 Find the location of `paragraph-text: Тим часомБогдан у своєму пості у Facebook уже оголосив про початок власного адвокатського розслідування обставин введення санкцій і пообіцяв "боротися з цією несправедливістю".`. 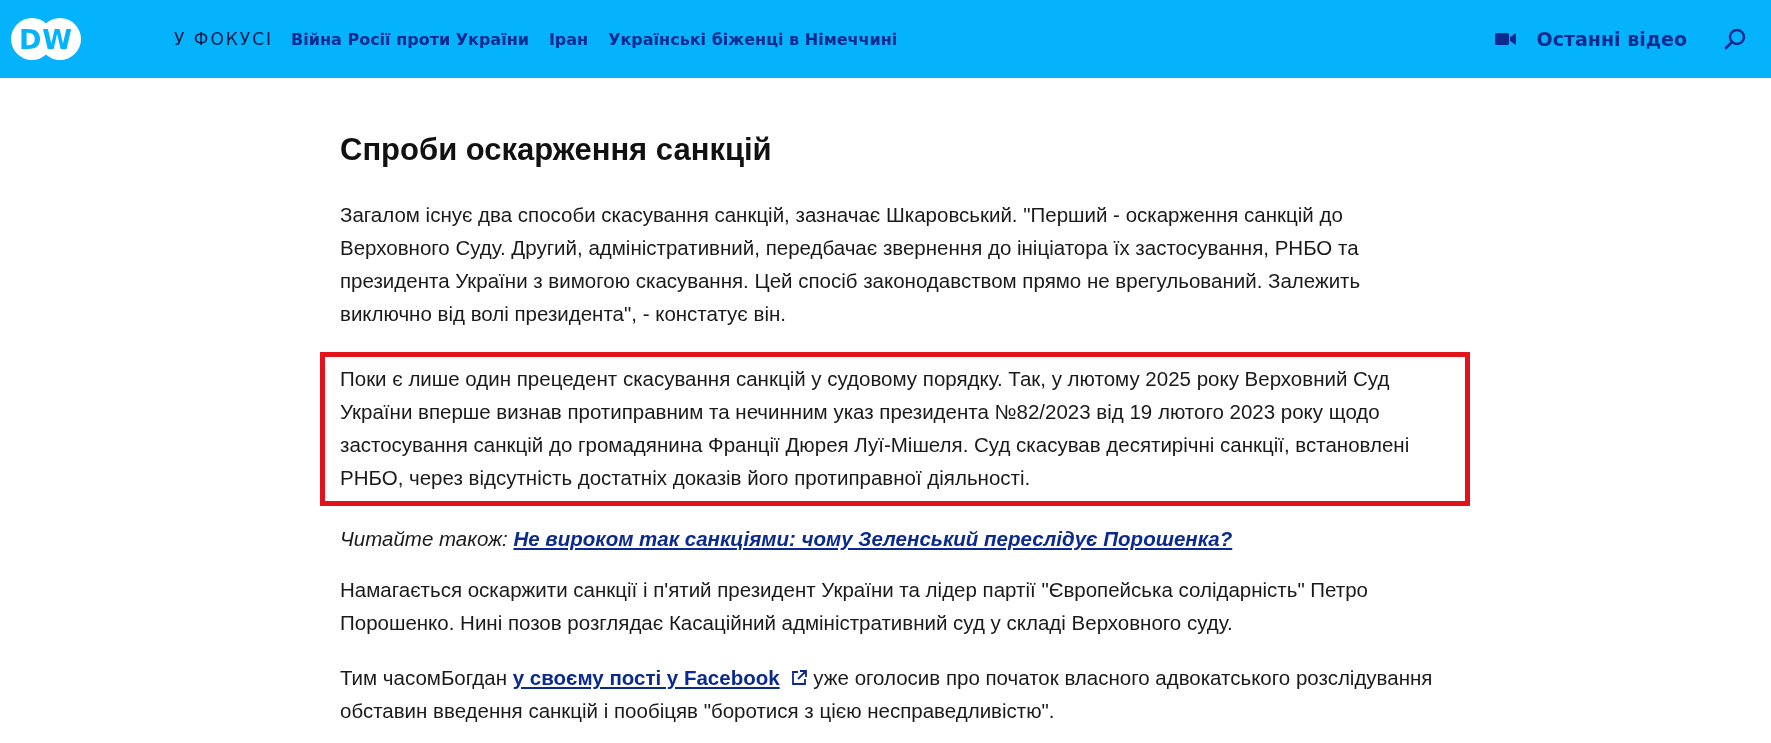

paragraph-text: Тим часомБогдан у своєму пості у Facebook уже оголосив про початок власного адвокатського розслідування обставин введення санкцій і пообіцяв "боротися з цією несправедливістю". is located at coordinates (887, 694).